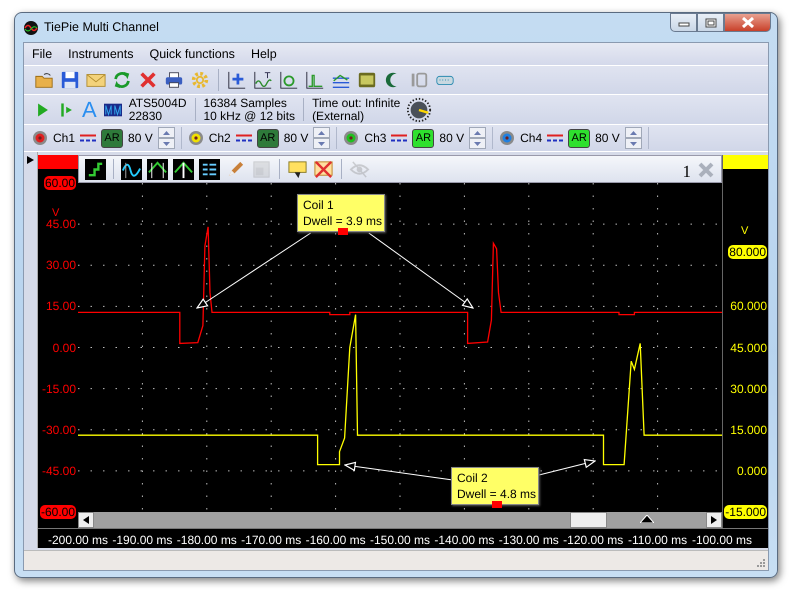 The image size is (795, 596). I want to click on menu-item: File, so click(42, 54).